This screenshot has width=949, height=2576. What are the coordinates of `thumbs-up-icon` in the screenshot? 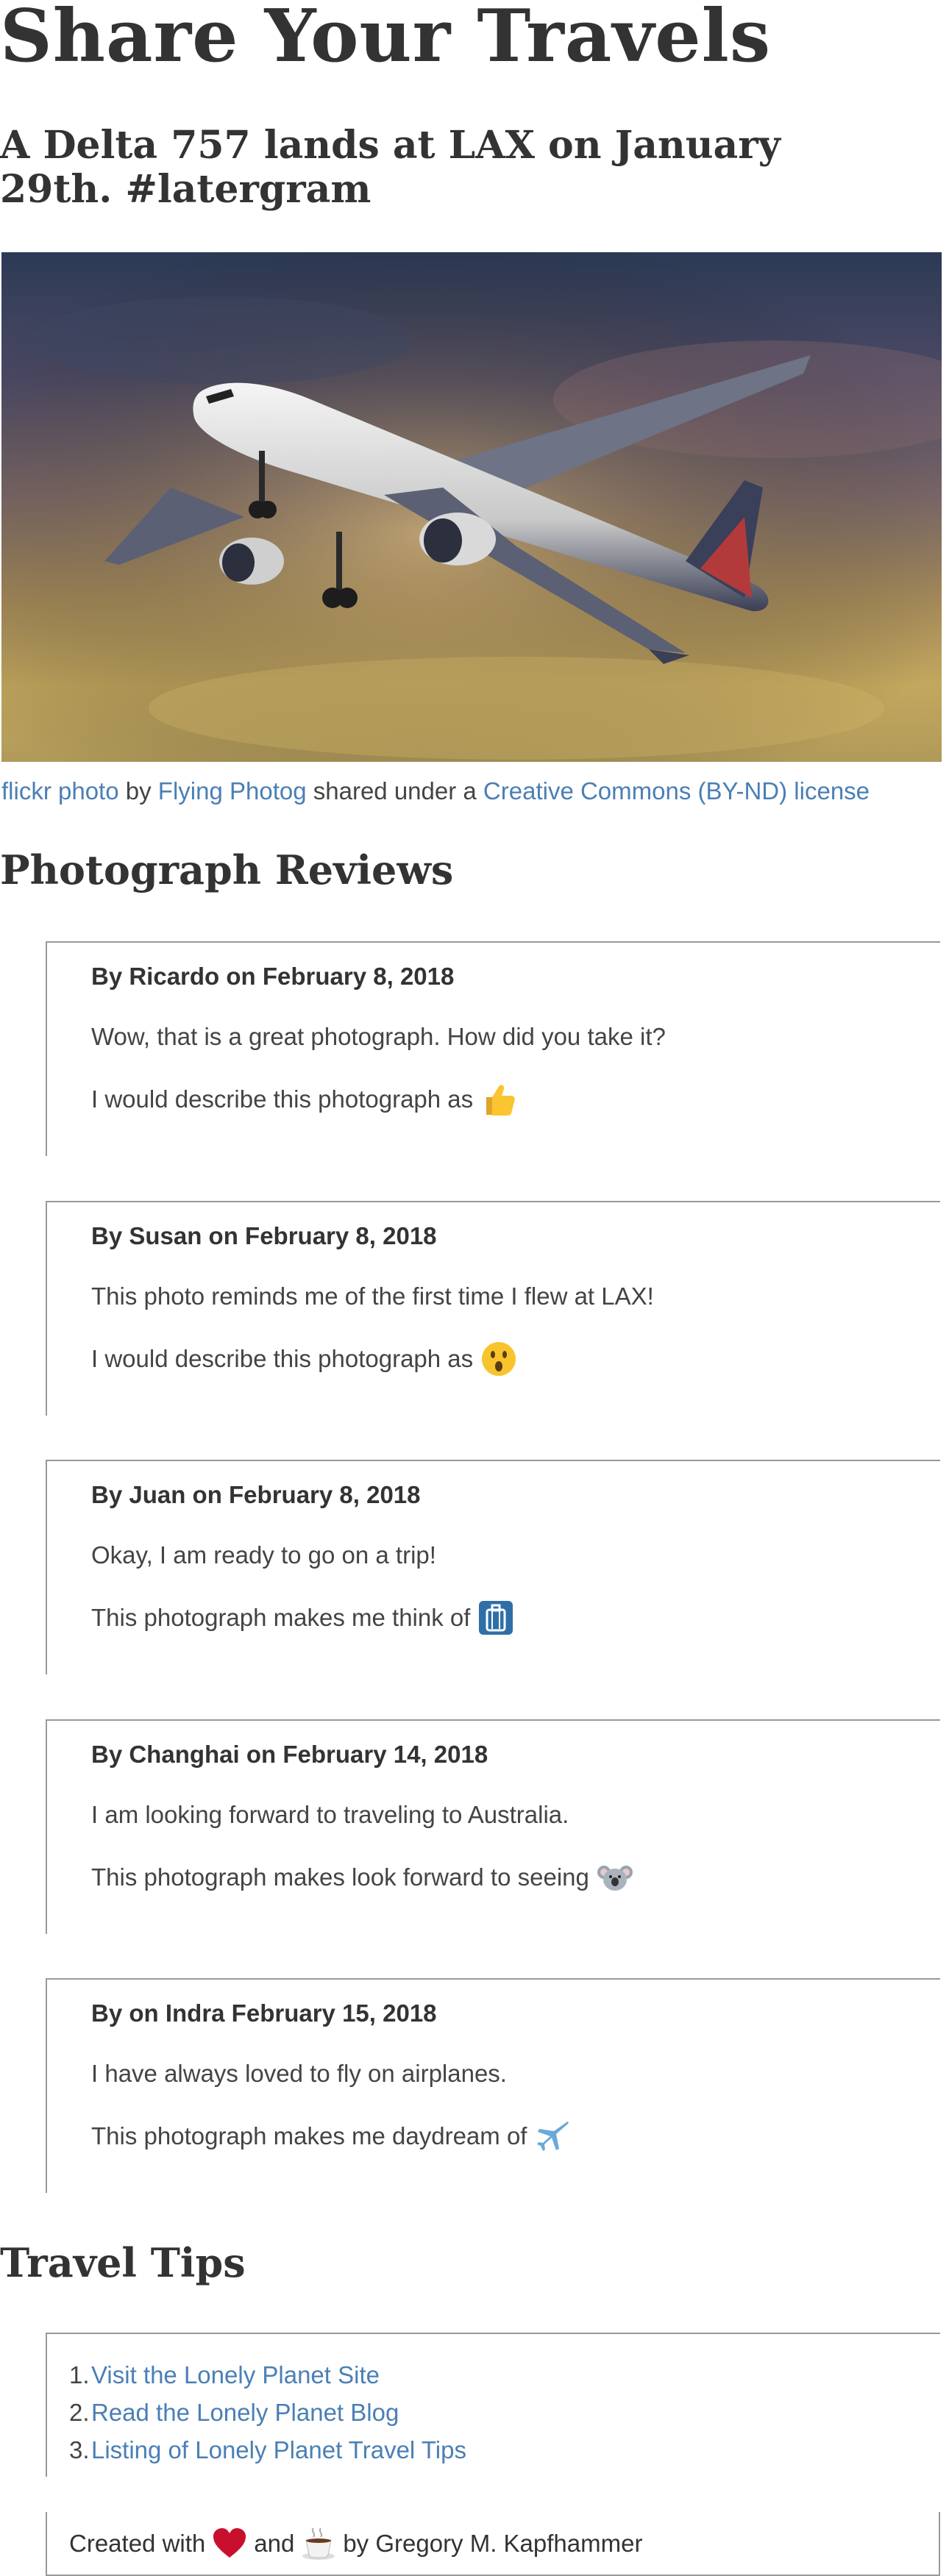 It's located at (498, 1099).